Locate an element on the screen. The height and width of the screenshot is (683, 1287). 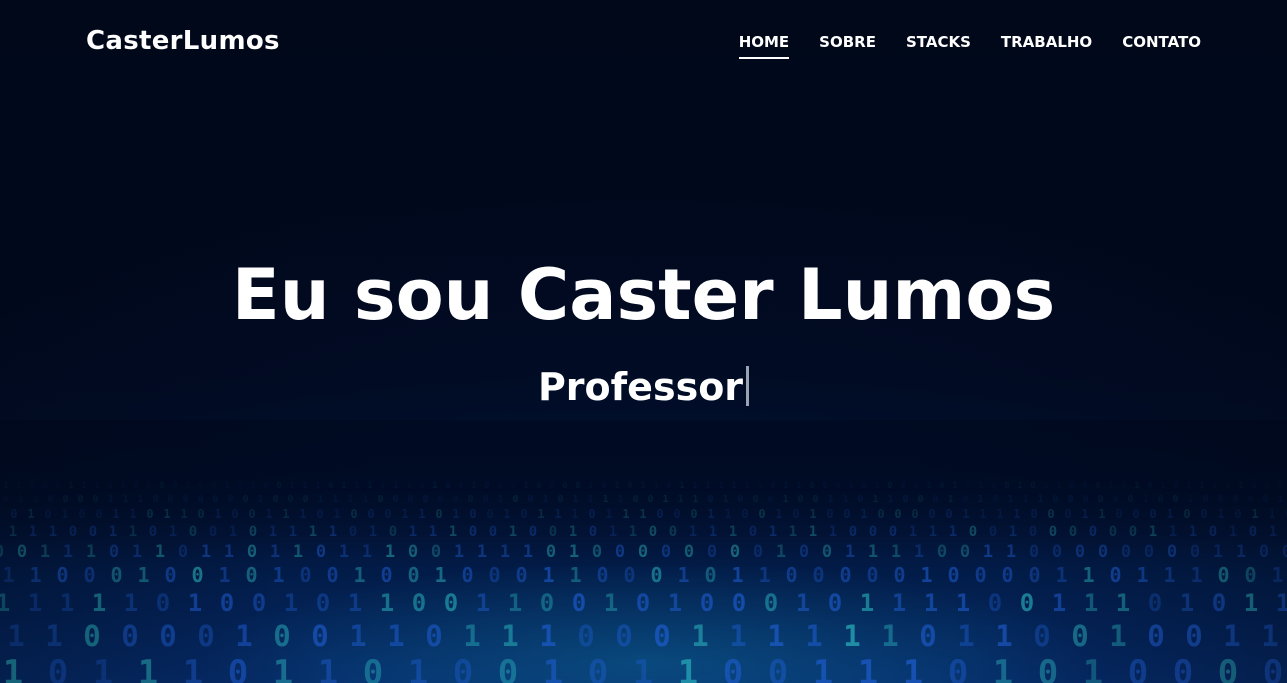
hero-subtitle: Professor is located at coordinates (643, 387).